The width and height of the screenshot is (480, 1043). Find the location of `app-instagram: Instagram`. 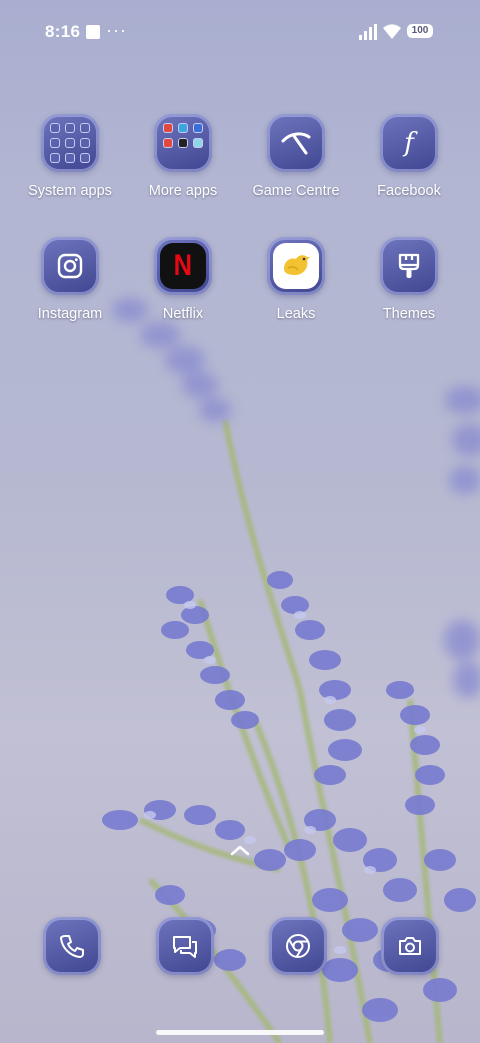

app-instagram: Instagram is located at coordinates (70, 279).